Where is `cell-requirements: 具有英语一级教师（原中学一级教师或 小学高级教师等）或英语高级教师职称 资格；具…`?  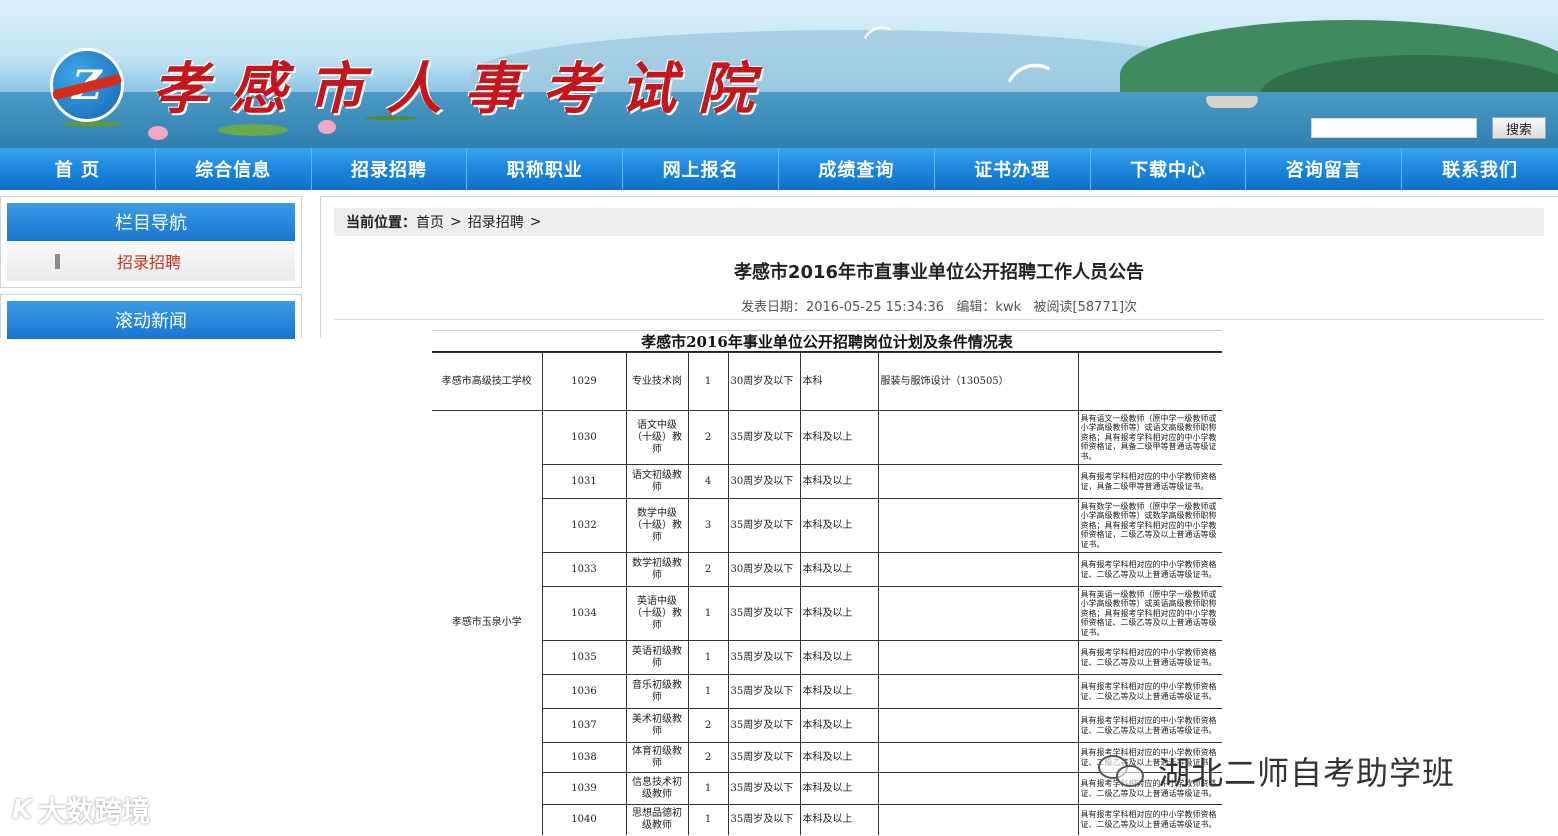
cell-requirements: 具有英语一级教师（原中学一级教师或 小学高级教师等）或英语高级教师职称 资格；具… is located at coordinates (1150, 613).